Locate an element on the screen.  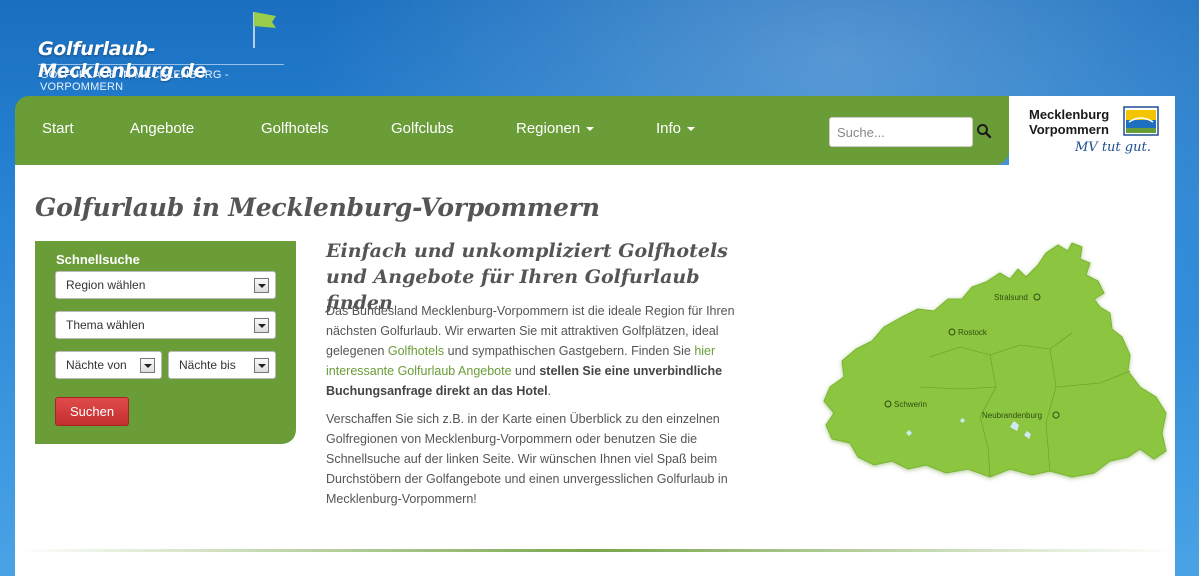
nav-item-label: Angebote is located at coordinates (162, 128).